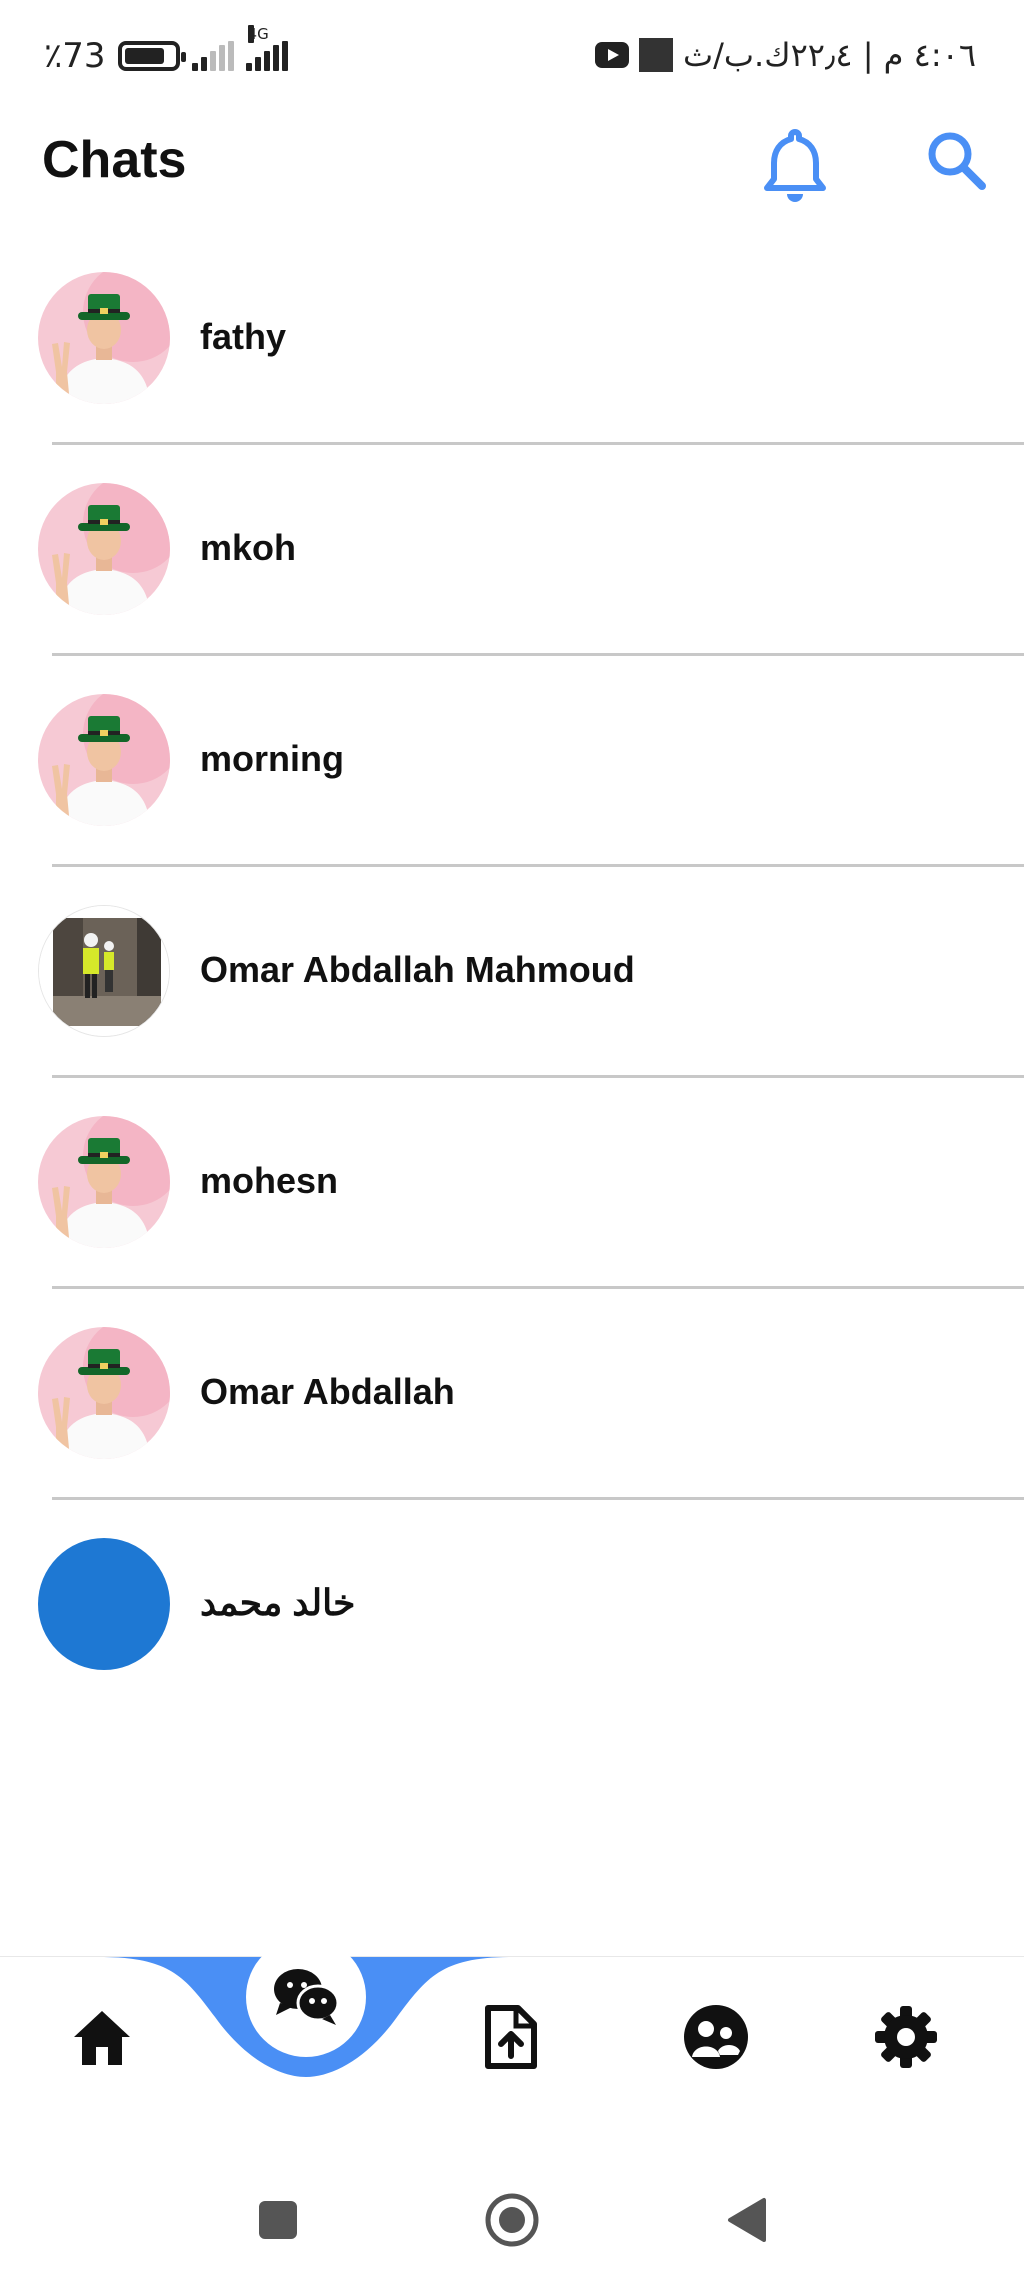 The width and height of the screenshot is (1024, 2276). Describe the element at coordinates (151, 56) in the screenshot. I see `battery-icon` at that location.